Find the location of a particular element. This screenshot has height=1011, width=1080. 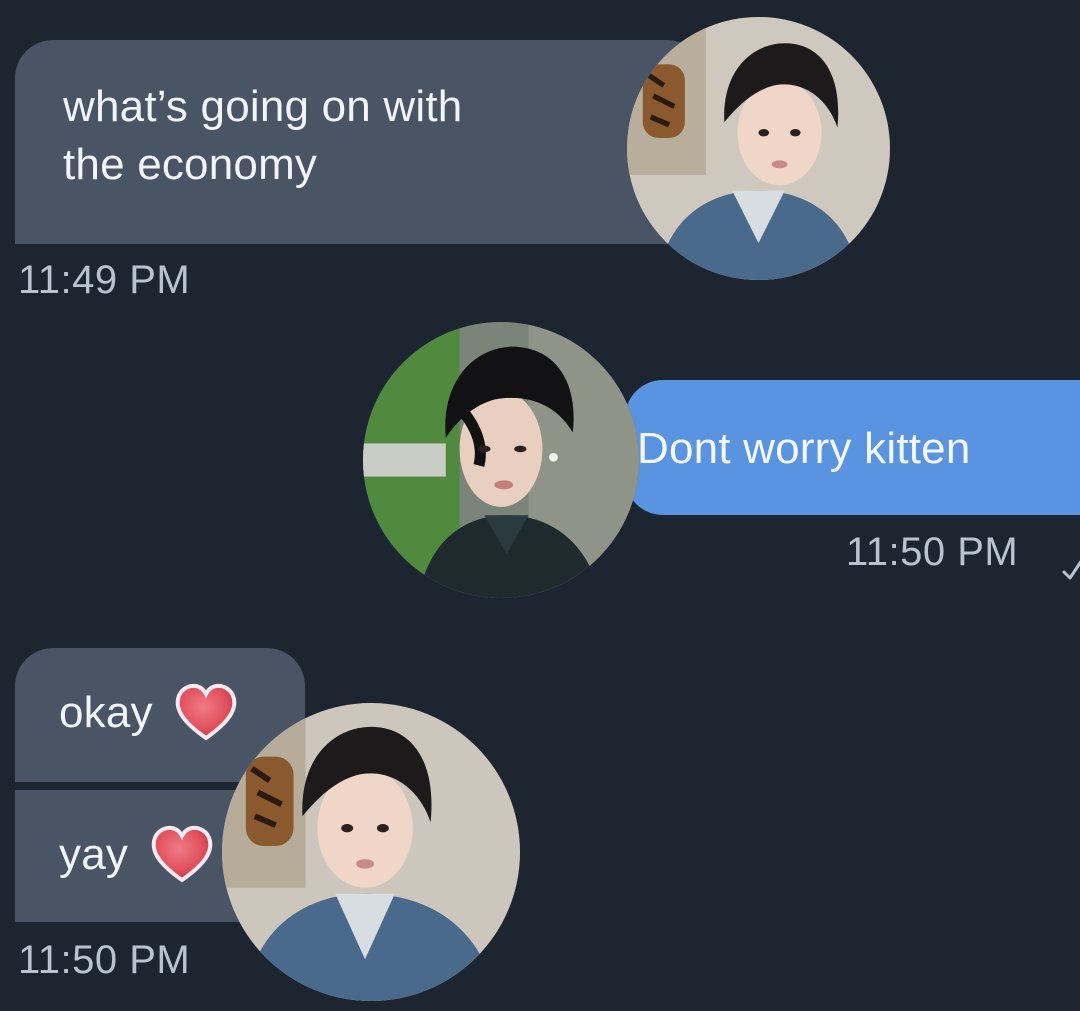

message-timestamp: 11:49 PM is located at coordinates (104, 280).